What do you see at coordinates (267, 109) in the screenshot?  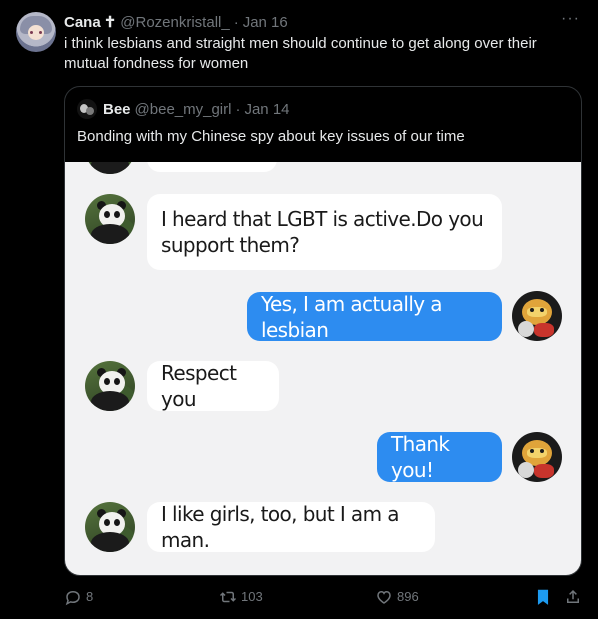 I see `quoted-tweet-date: Jan 14` at bounding box center [267, 109].